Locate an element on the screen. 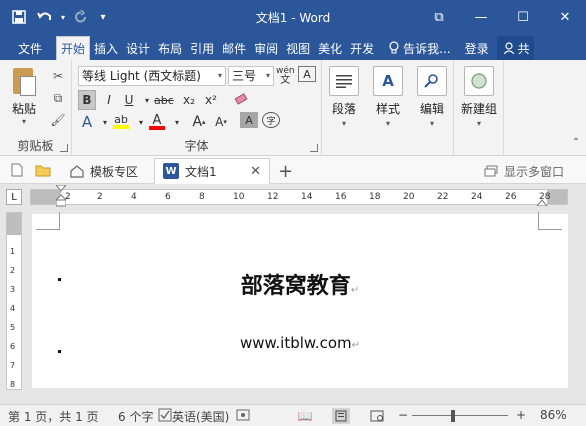 Image resolution: width=586 pixels, height=426 pixels. page-count: 第 1 页，共 1 页 is located at coordinates (53, 416).